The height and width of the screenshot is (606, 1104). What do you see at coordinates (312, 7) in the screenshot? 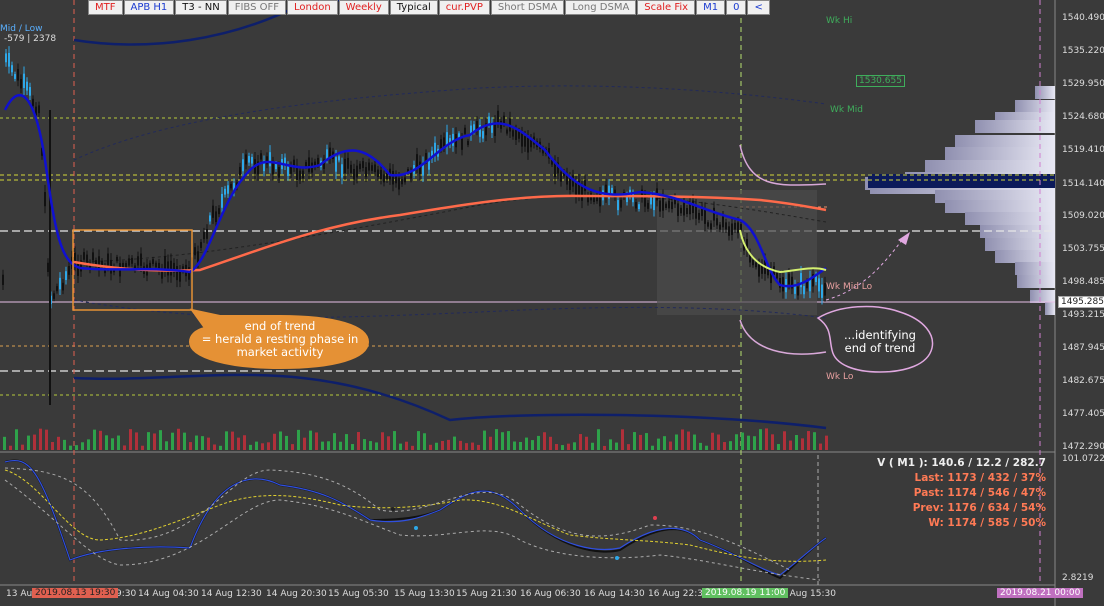
I see `toolbar-button: London` at bounding box center [312, 7].